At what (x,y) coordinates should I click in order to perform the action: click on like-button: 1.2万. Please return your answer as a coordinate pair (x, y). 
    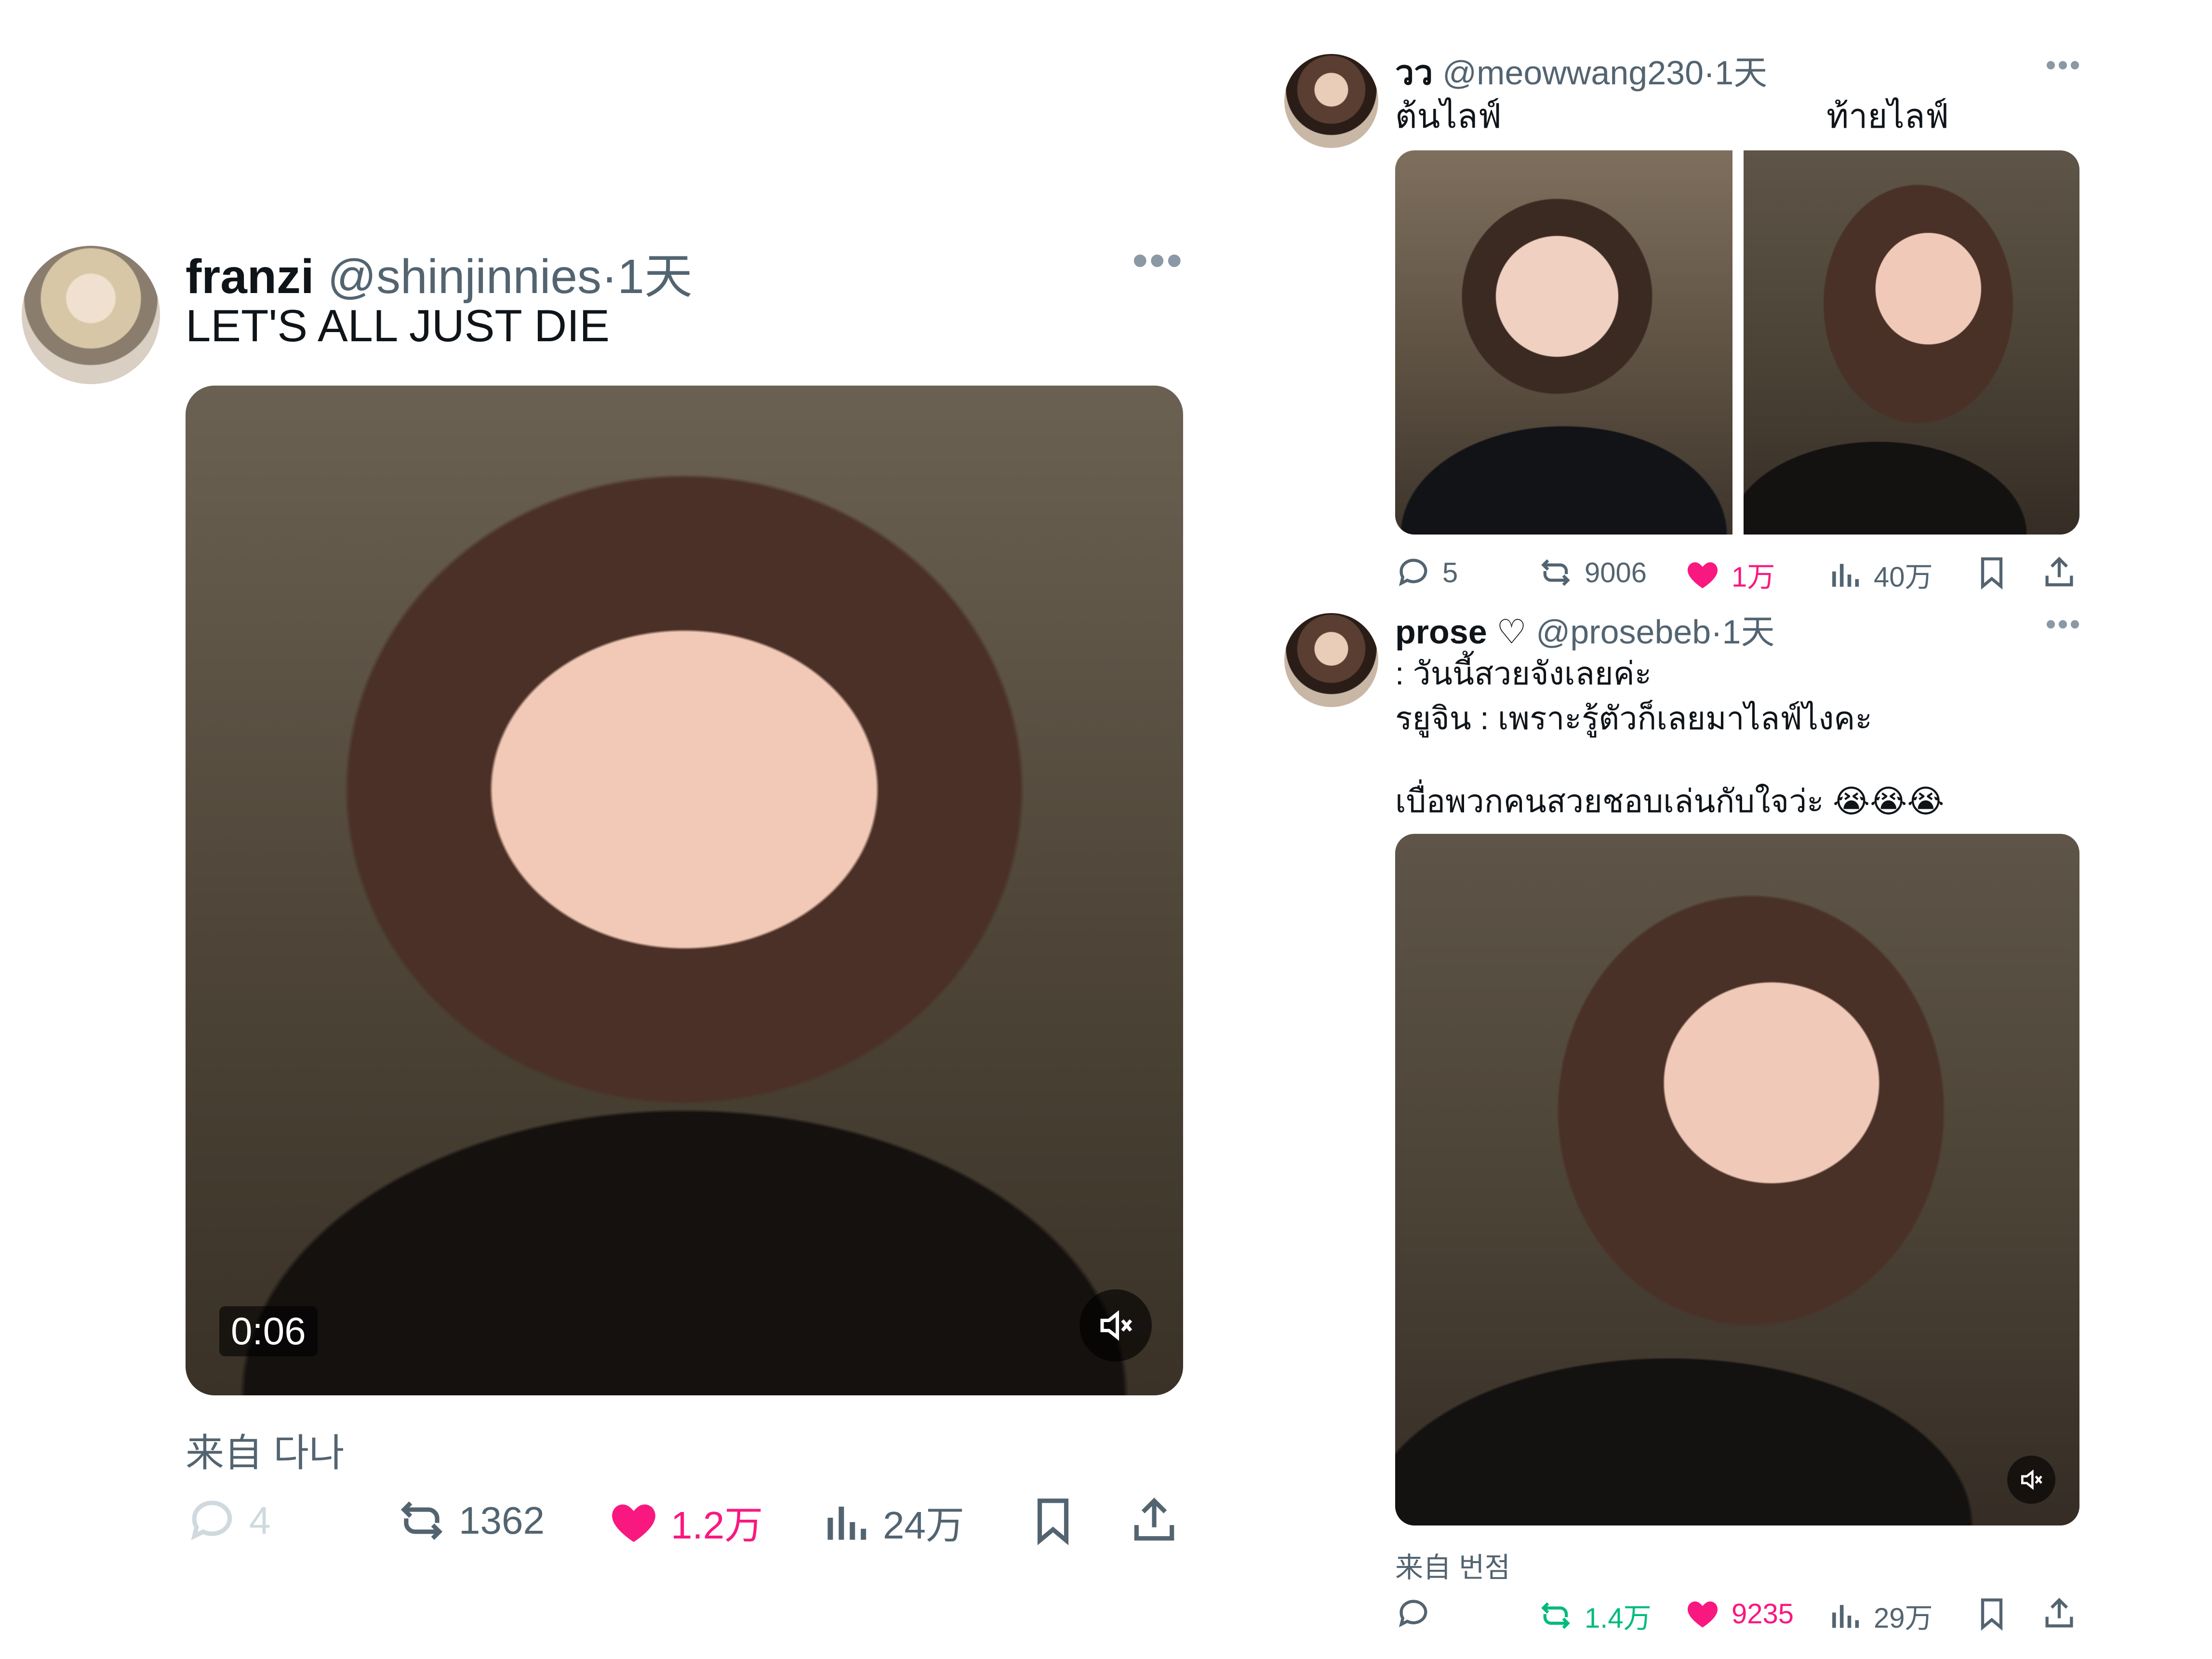
    Looking at the image, I should click on (685, 1522).